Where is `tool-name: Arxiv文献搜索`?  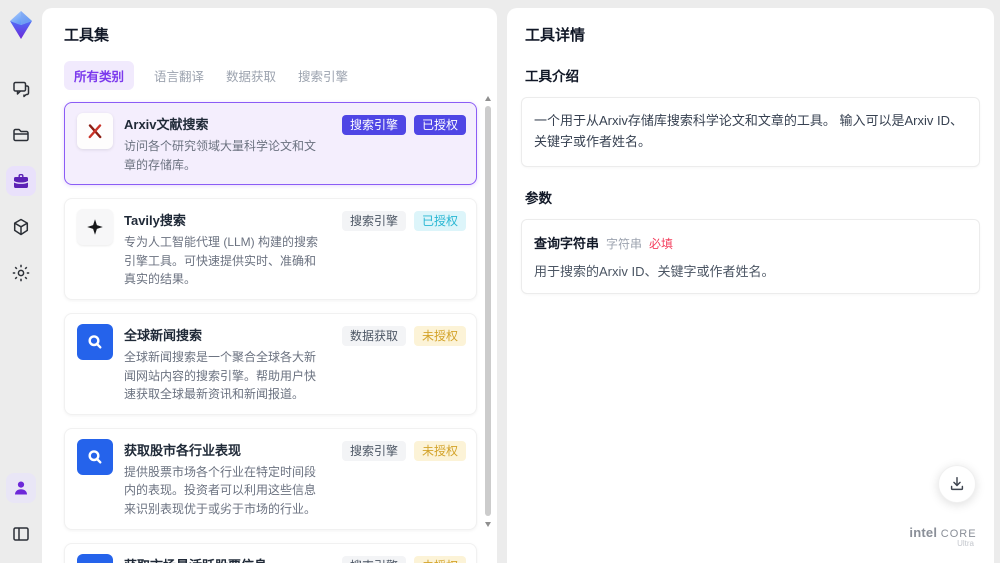
tool-name: Arxiv文献搜索 is located at coordinates (166, 124).